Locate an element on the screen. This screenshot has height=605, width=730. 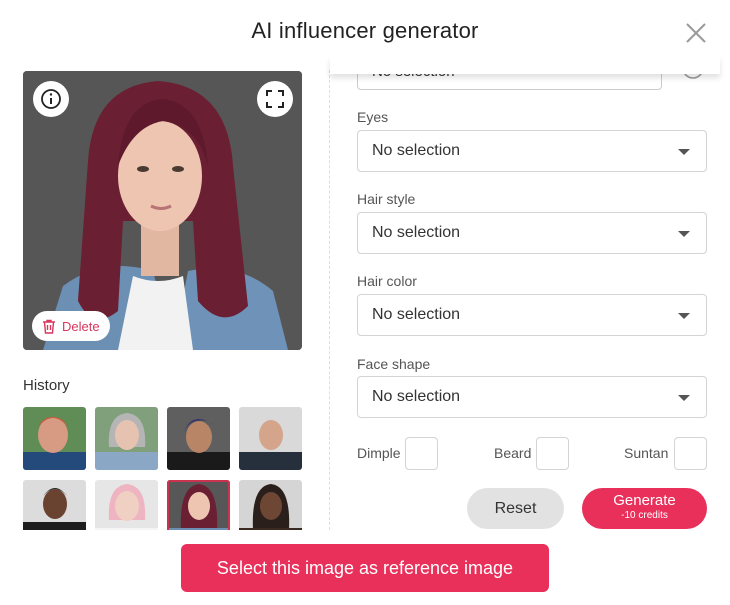
face-shape-select: No selection is located at coordinates (532, 397).